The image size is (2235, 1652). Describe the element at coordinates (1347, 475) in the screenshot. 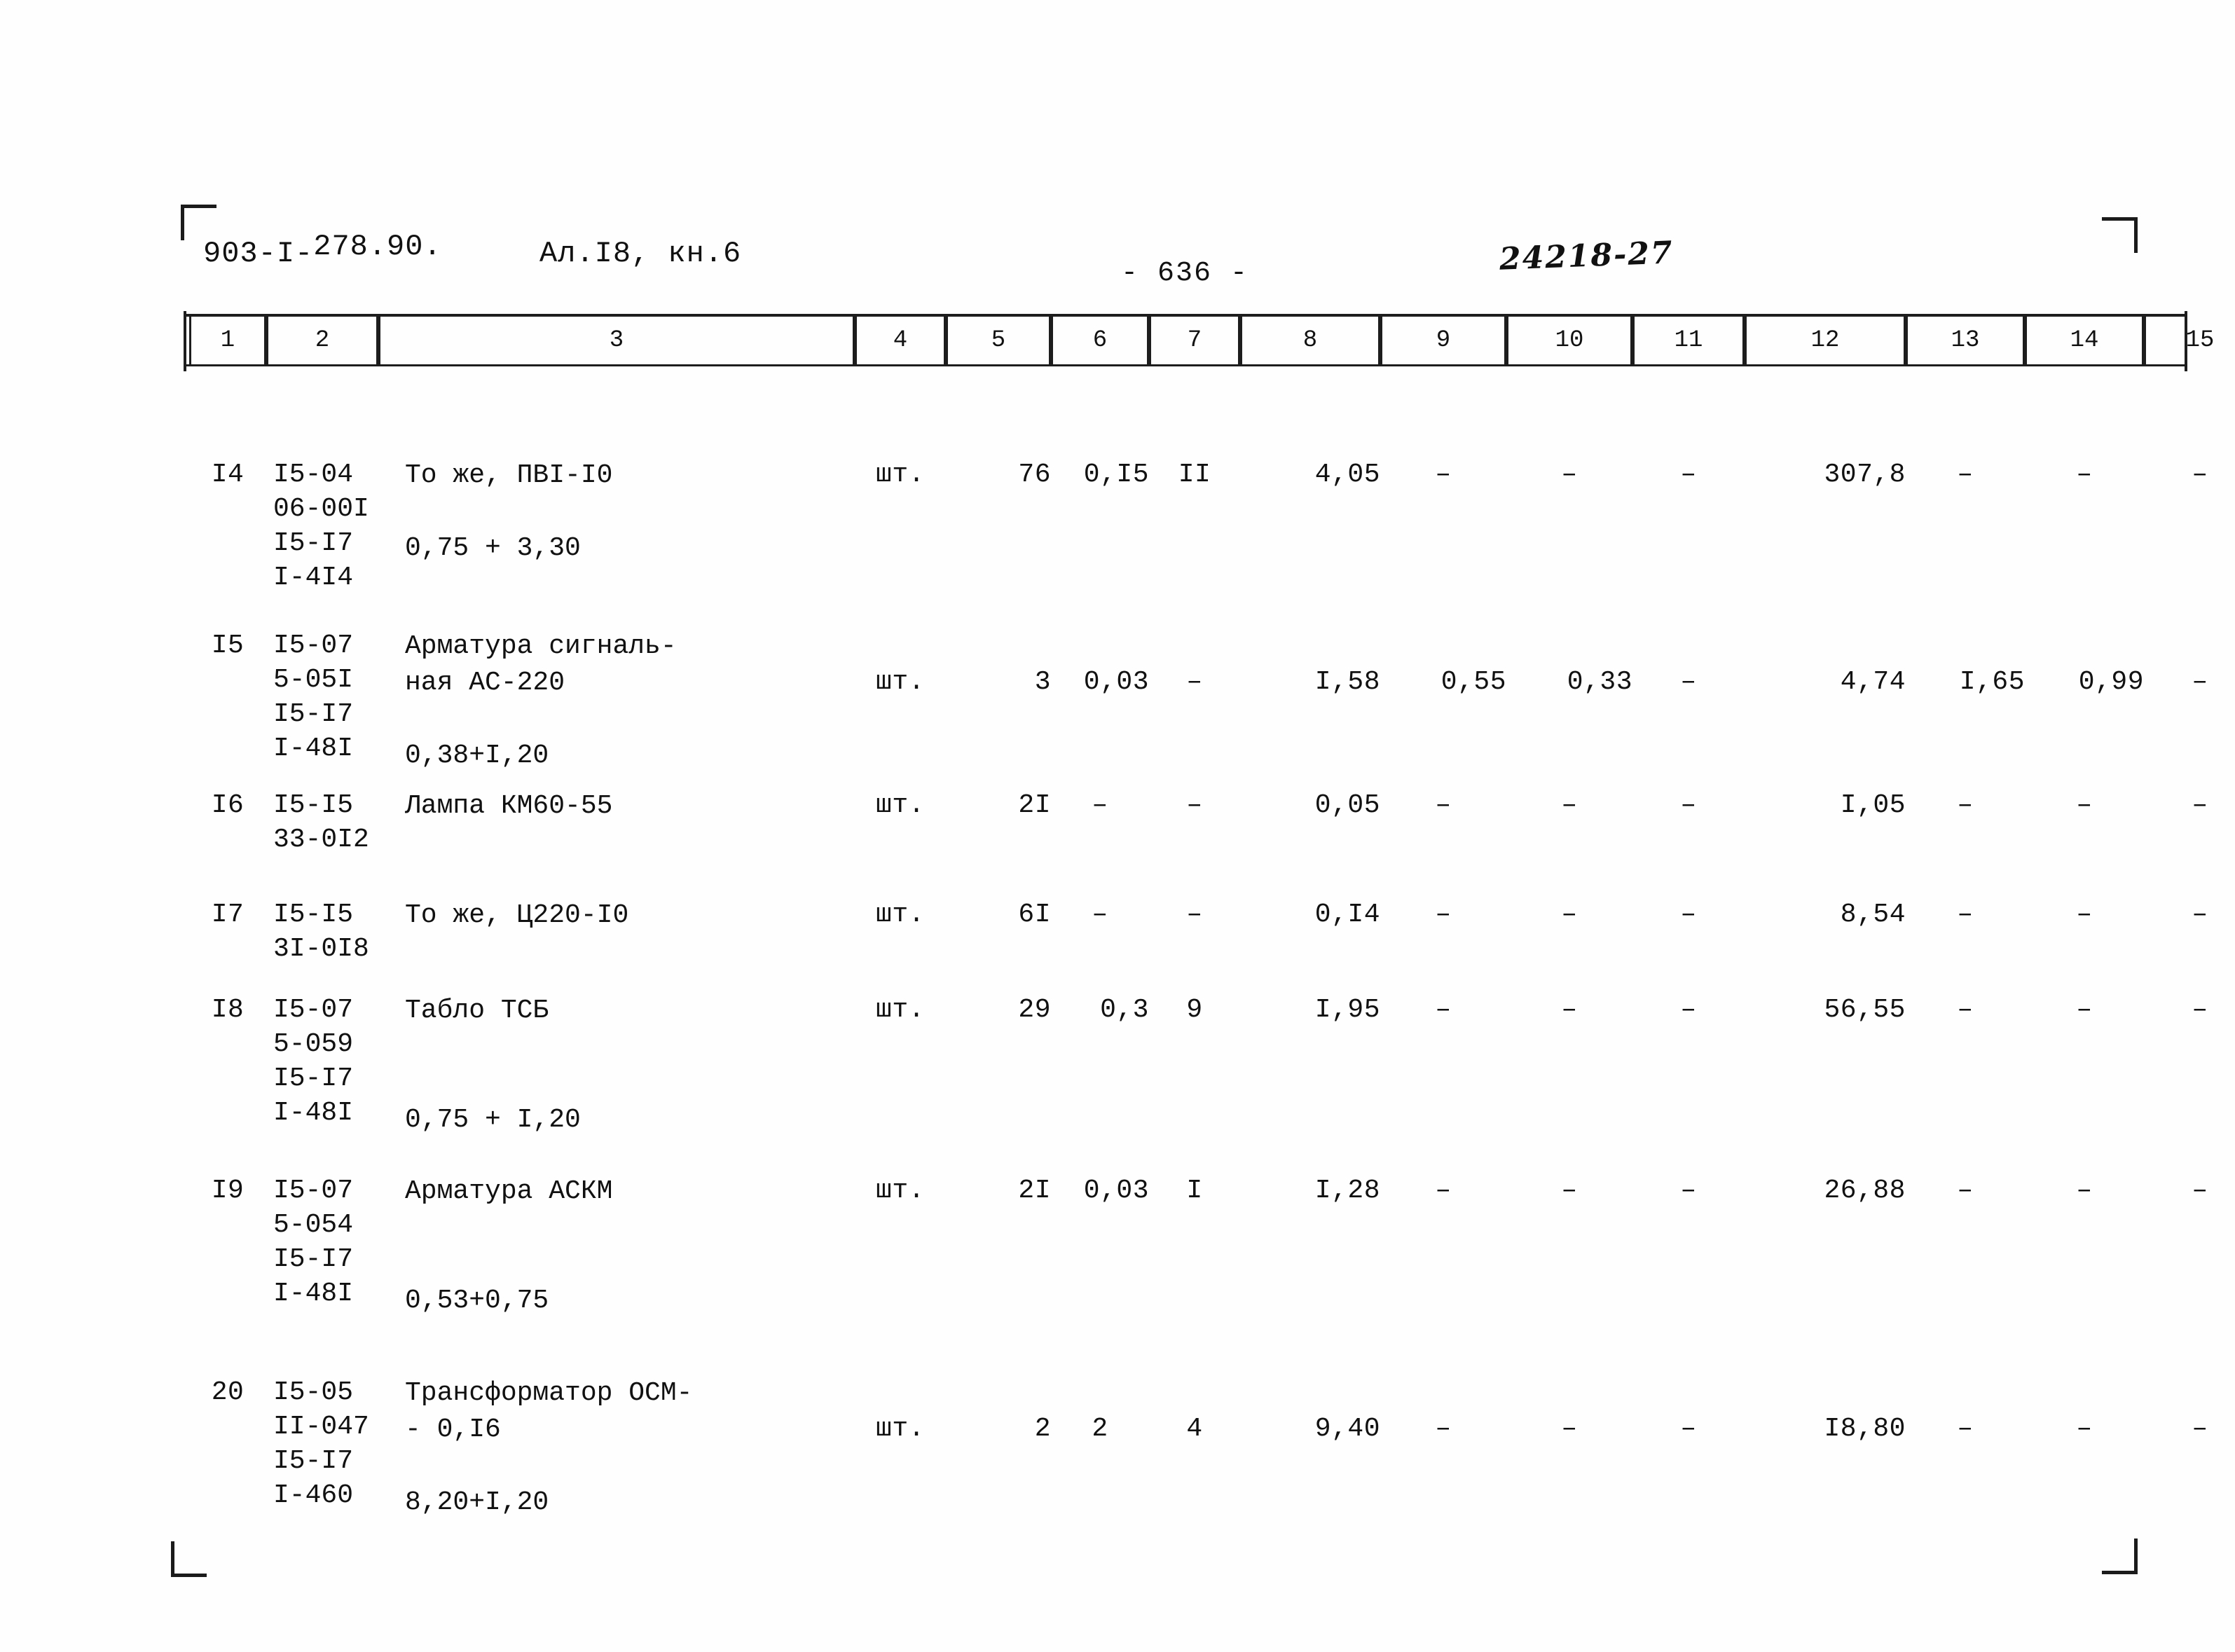

I see `row-col8: 4,05` at that location.